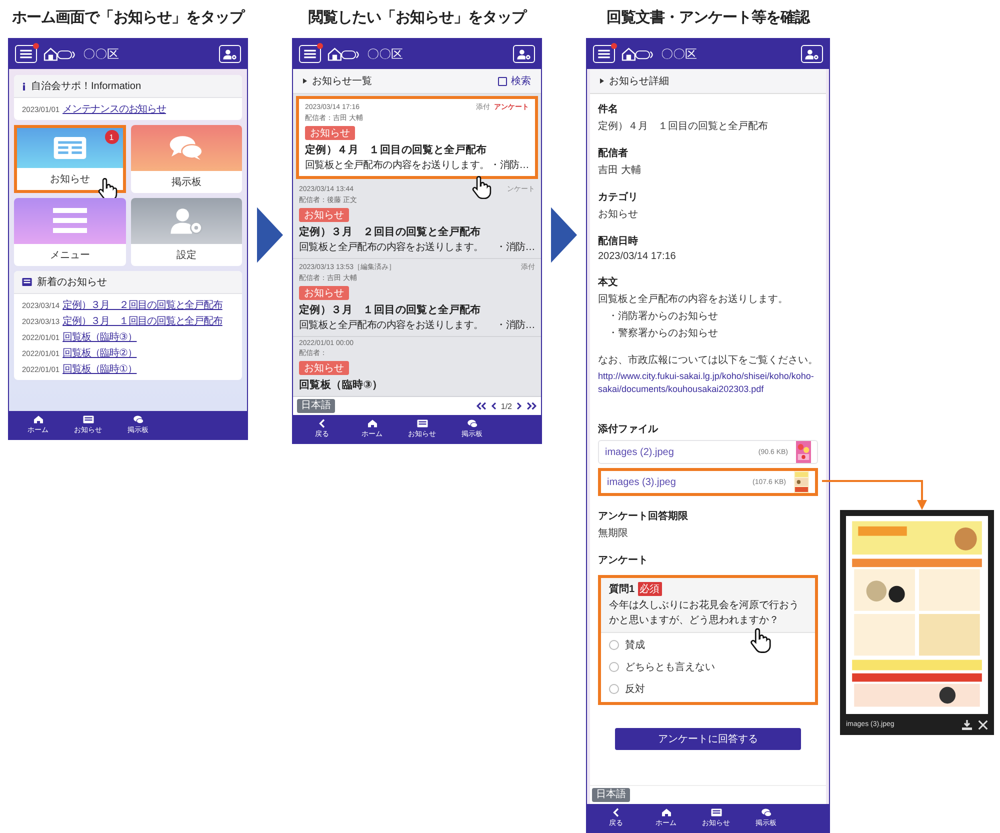 This screenshot has height=833, width=1000. I want to click on body-text: 回覧板と全戸配布の内容をお送りします。, so click(693, 299).